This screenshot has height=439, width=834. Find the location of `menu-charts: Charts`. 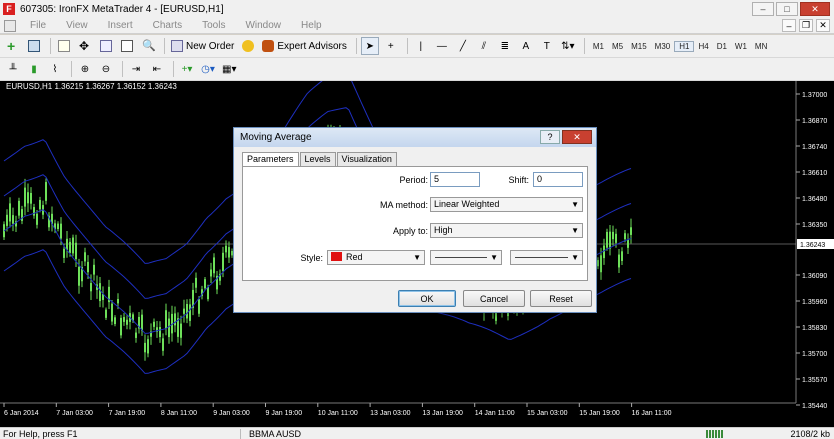

menu-charts: Charts is located at coordinates (167, 25).